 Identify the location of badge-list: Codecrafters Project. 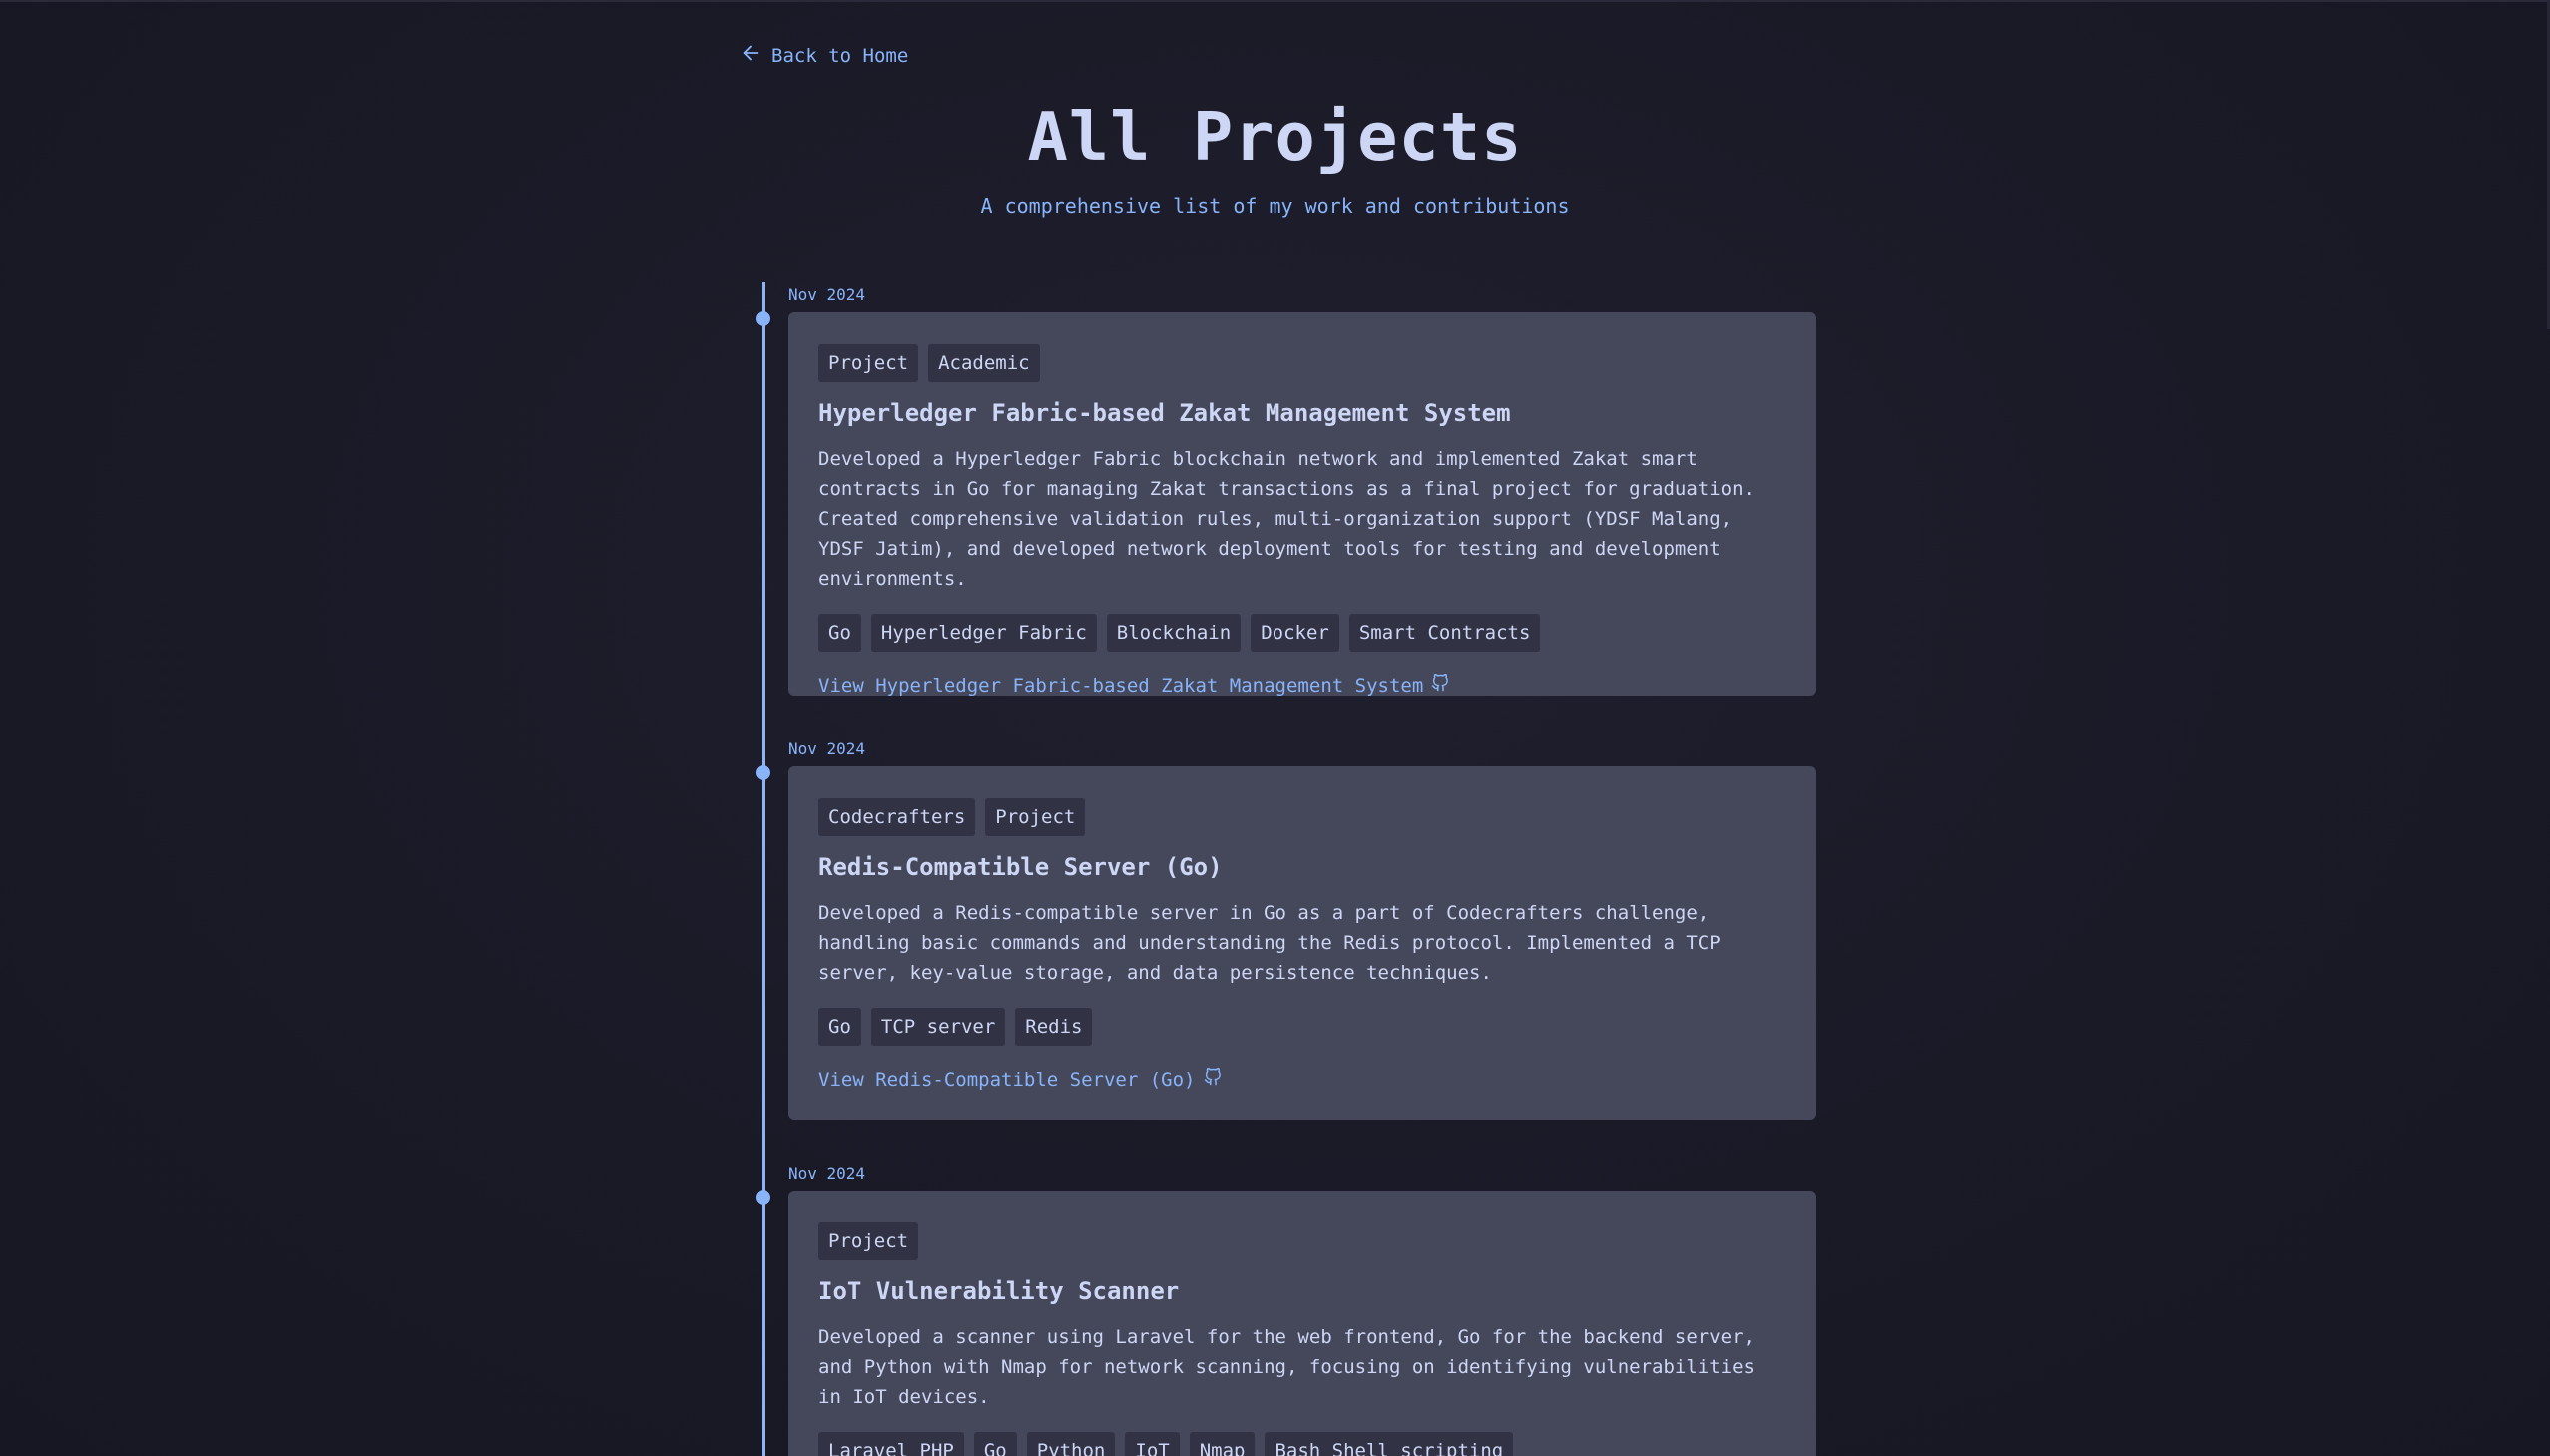
(1302, 817).